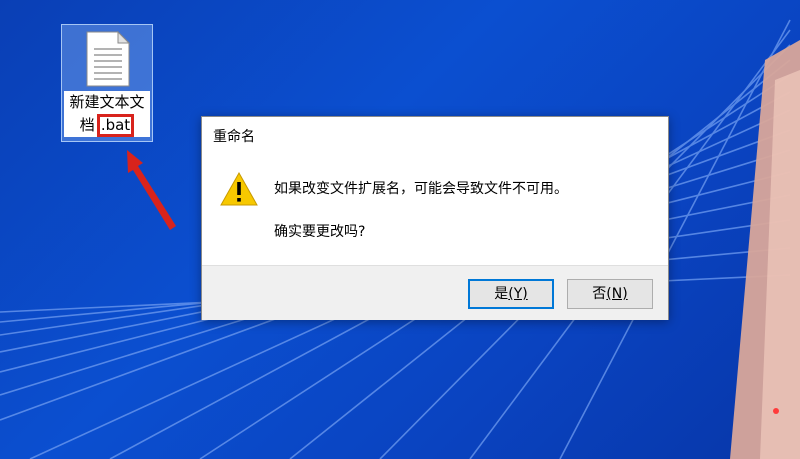 Image resolution: width=800 pixels, height=459 pixels. Describe the element at coordinates (320, 232) in the screenshot. I see `dialog-question: 确实要更改吗?` at that location.